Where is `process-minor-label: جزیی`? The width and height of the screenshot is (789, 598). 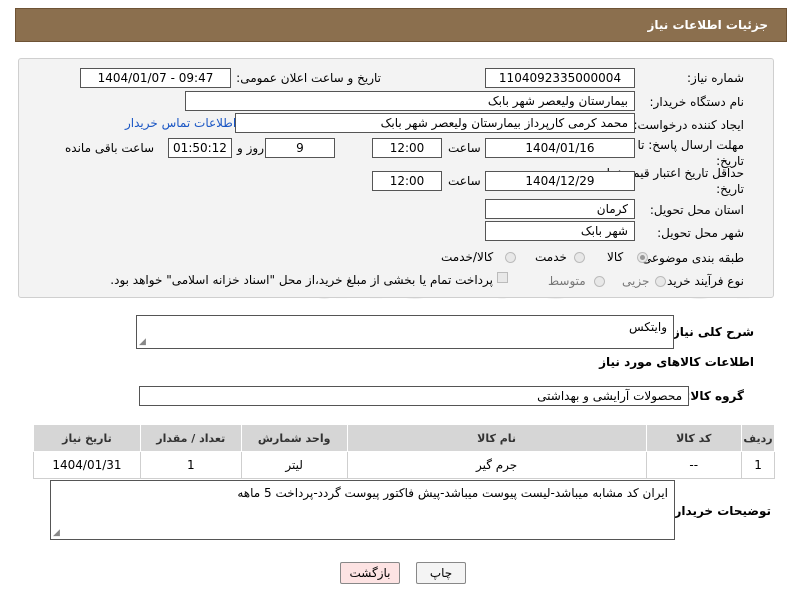 process-minor-label: جزیی is located at coordinates (636, 281).